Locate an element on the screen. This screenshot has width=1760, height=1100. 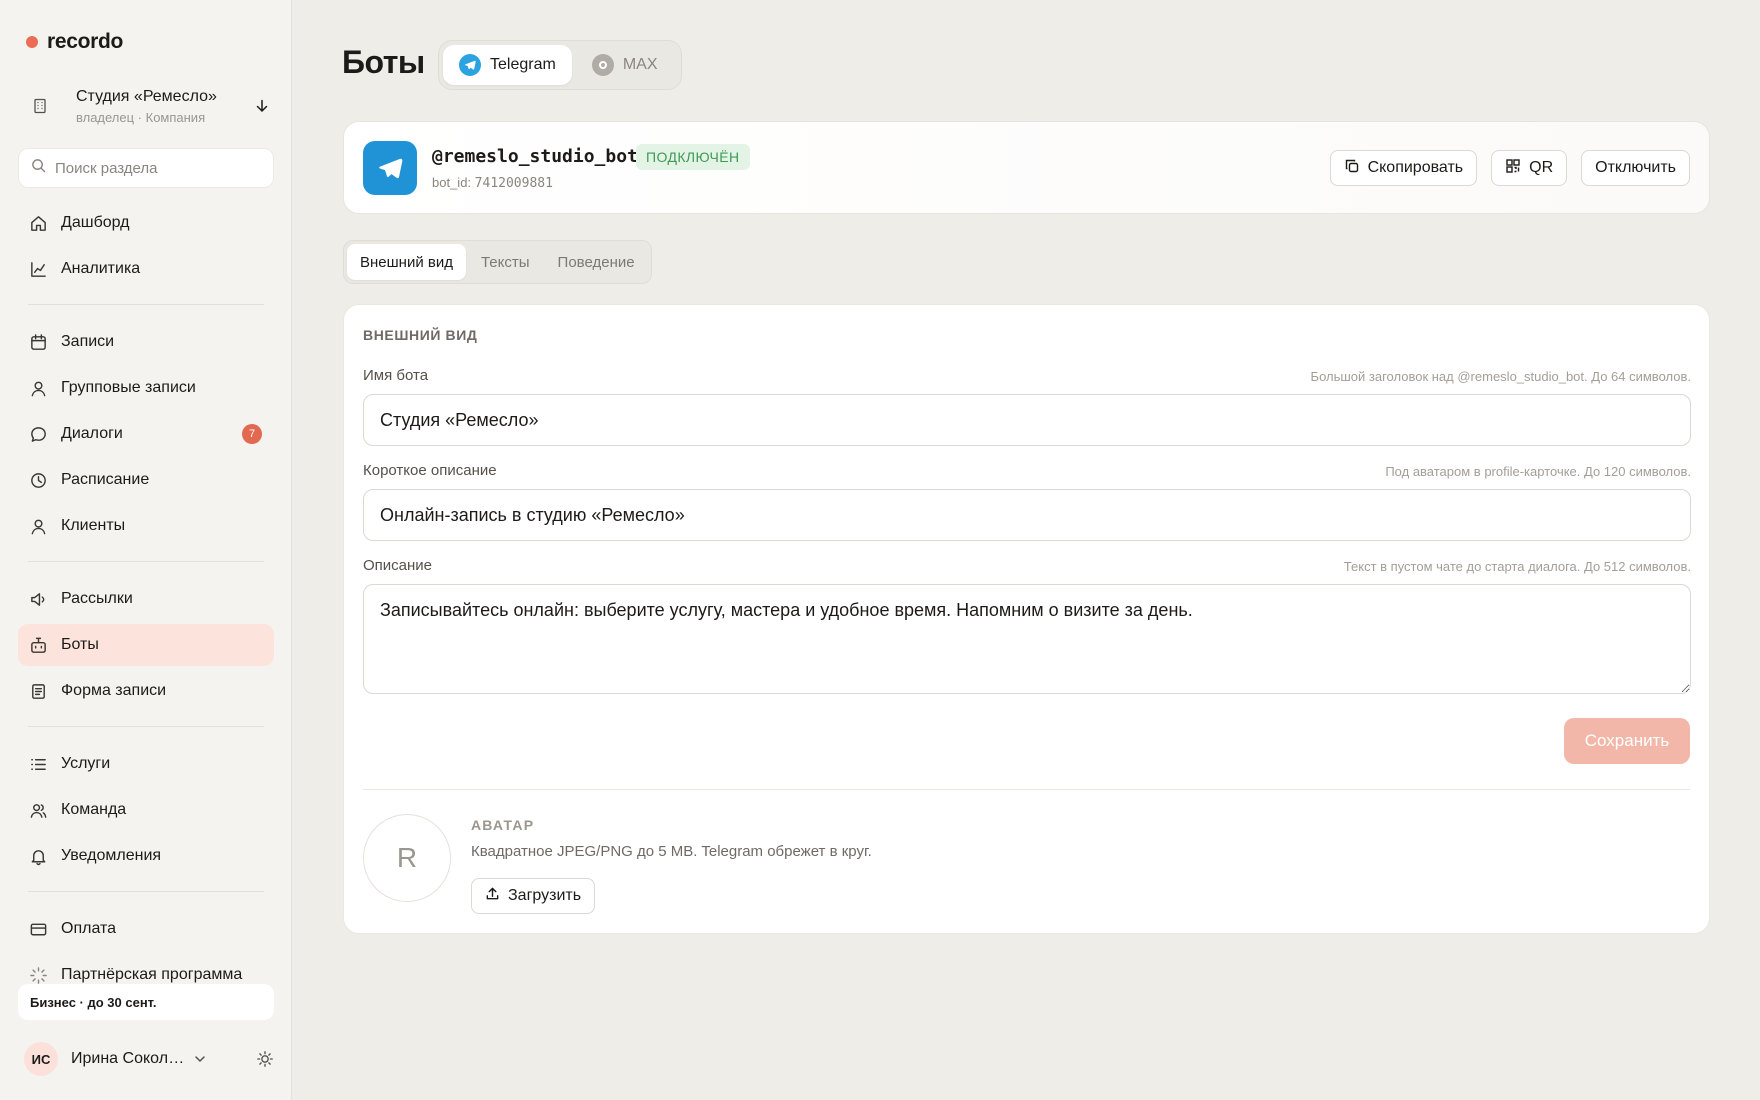
brand-name: recordo is located at coordinates (85, 41).